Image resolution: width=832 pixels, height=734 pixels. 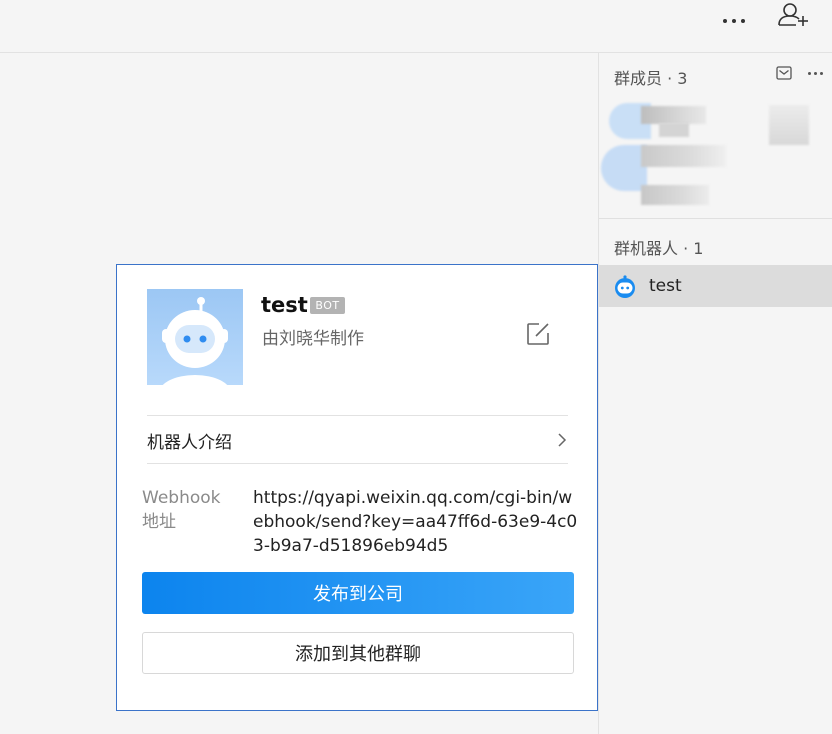 What do you see at coordinates (715, 286) in the screenshot?
I see `robot-list-item: test` at bounding box center [715, 286].